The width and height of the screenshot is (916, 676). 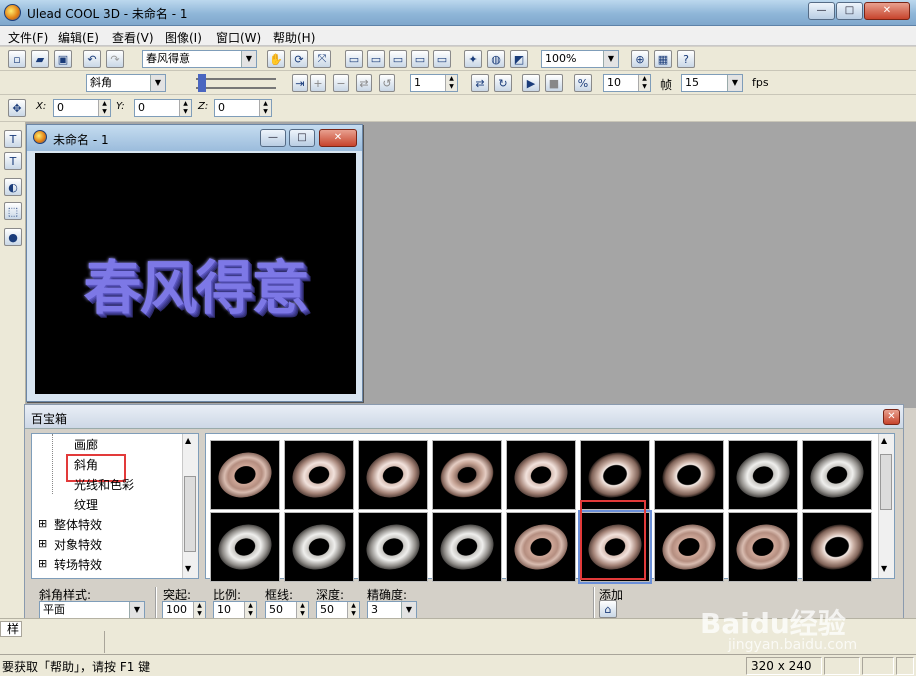 What do you see at coordinates (185, 108) in the screenshot?
I see `y-spinner: ▲ ▼` at bounding box center [185, 108].